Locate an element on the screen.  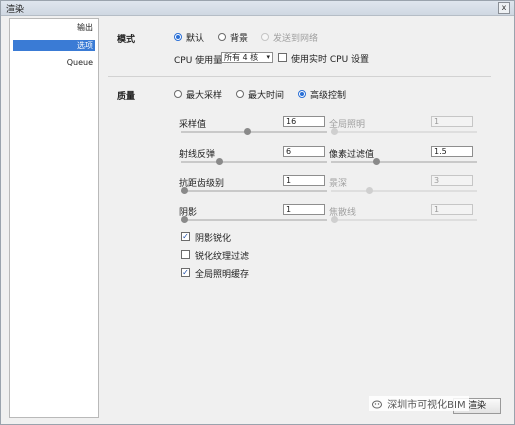
mode-default-label: 默认 is located at coordinates (195, 37).